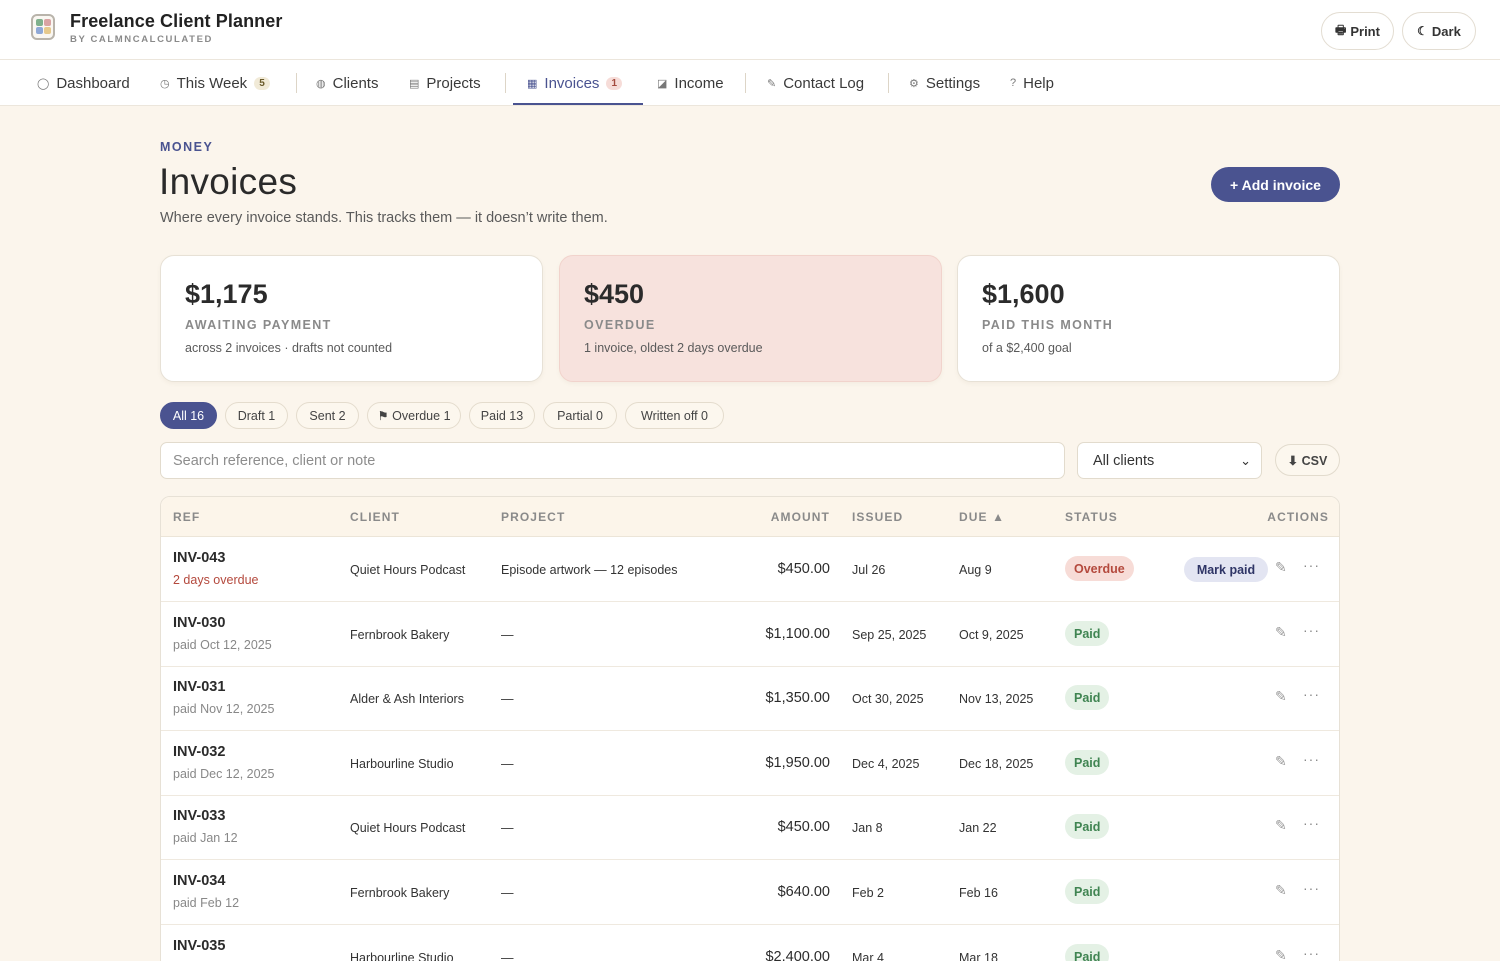 This screenshot has width=1500, height=961. Describe the element at coordinates (1148, 318) in the screenshot. I see `stat-card-paid-month: $1,600 PAID THIS MONTH of a $2,400 goal` at that location.